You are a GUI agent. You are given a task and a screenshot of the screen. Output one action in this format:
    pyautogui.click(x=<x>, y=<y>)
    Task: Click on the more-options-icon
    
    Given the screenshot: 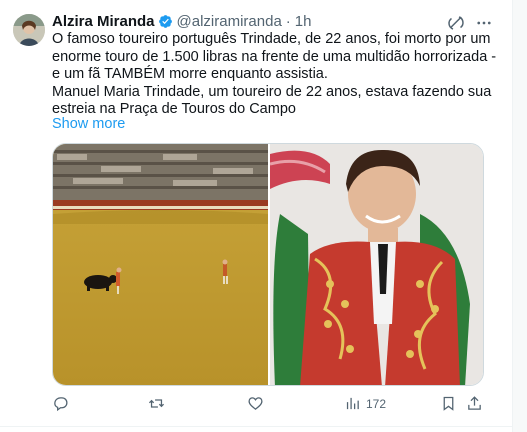 What is the action you would take?
    pyautogui.click(x=484, y=23)
    